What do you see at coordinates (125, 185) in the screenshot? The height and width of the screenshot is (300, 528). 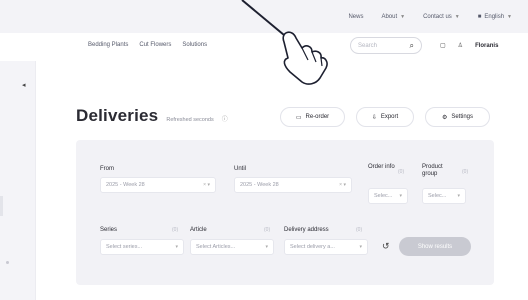 I see `from-value: 2025 - Week 28` at bounding box center [125, 185].